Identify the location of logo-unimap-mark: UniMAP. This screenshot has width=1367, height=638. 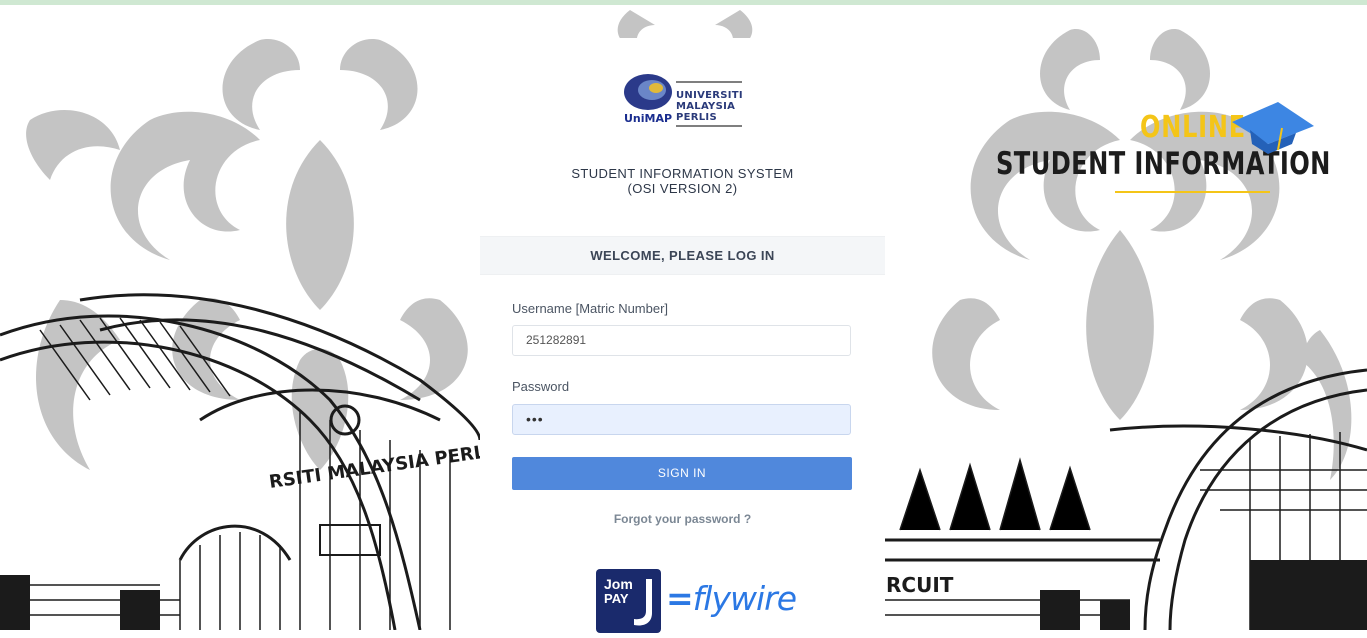
(648, 118).